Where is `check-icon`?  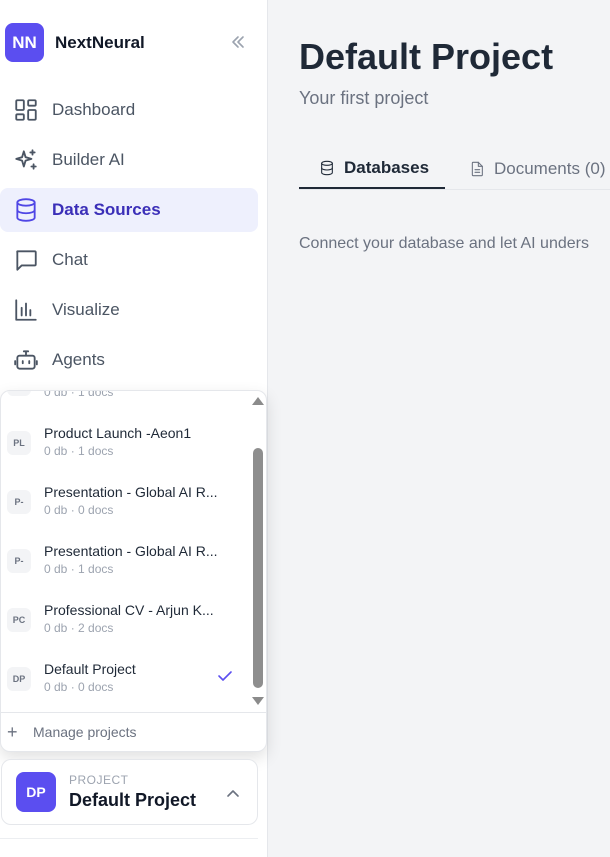
check-icon is located at coordinates (225, 676).